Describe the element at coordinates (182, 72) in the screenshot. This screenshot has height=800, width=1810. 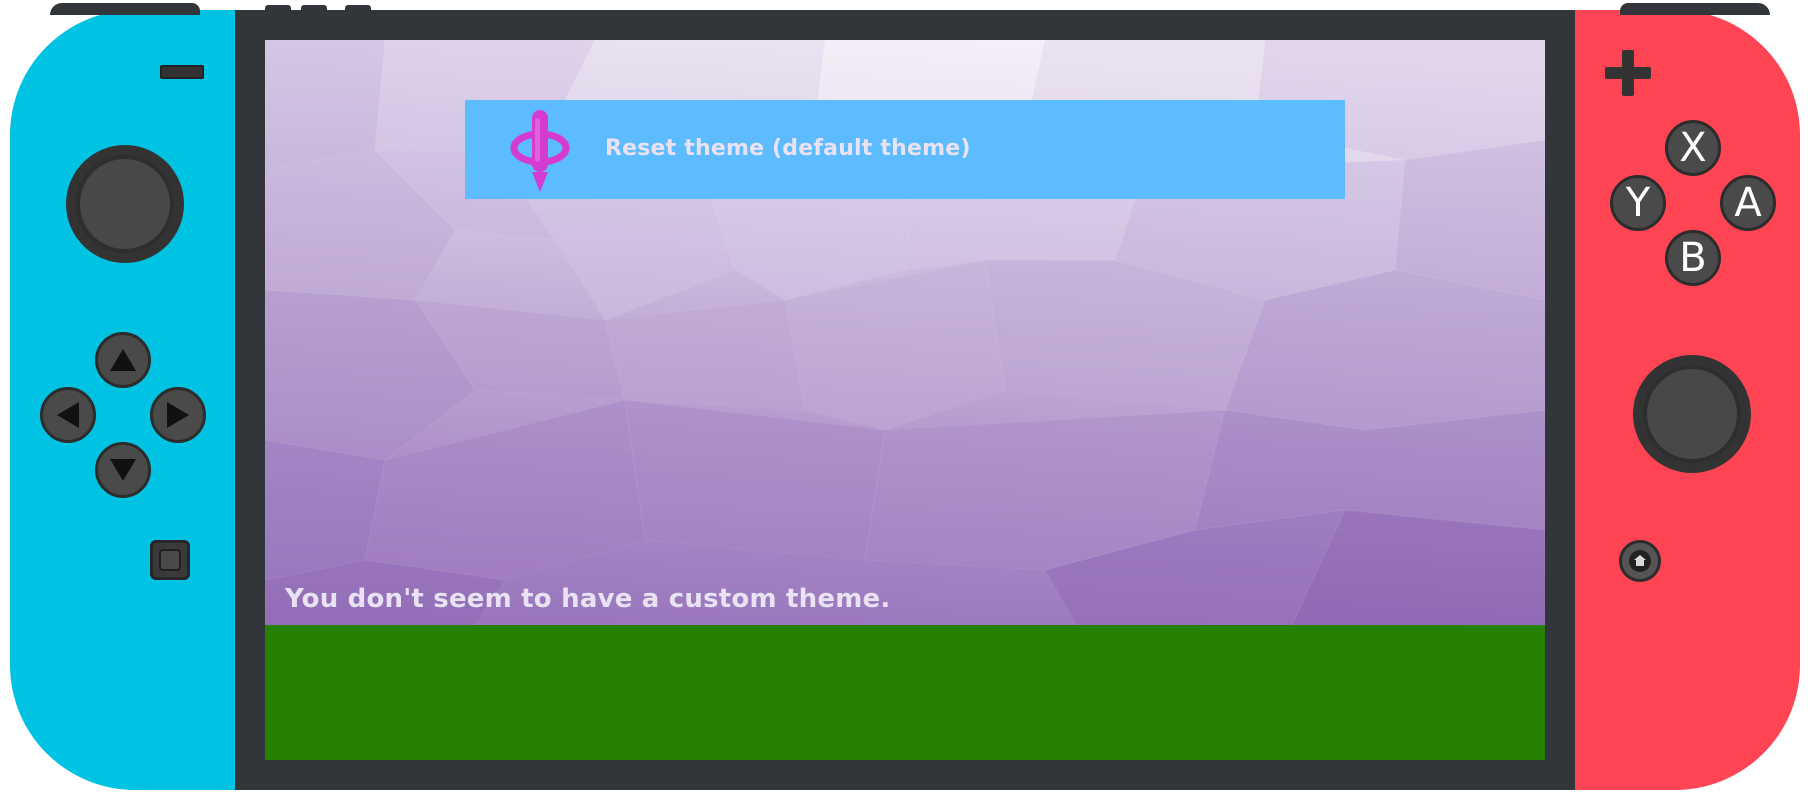
I see `minus-icon` at that location.